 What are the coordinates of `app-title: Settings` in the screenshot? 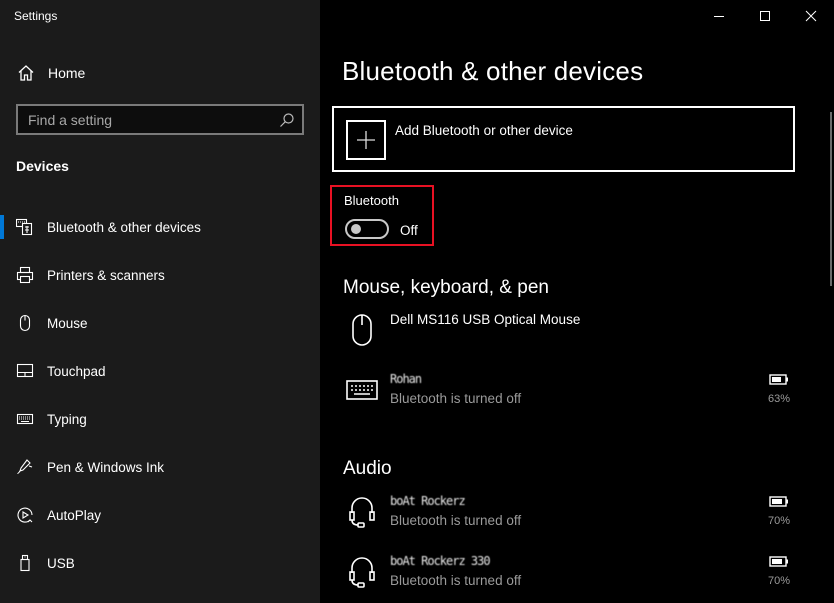 It's located at (36, 16).